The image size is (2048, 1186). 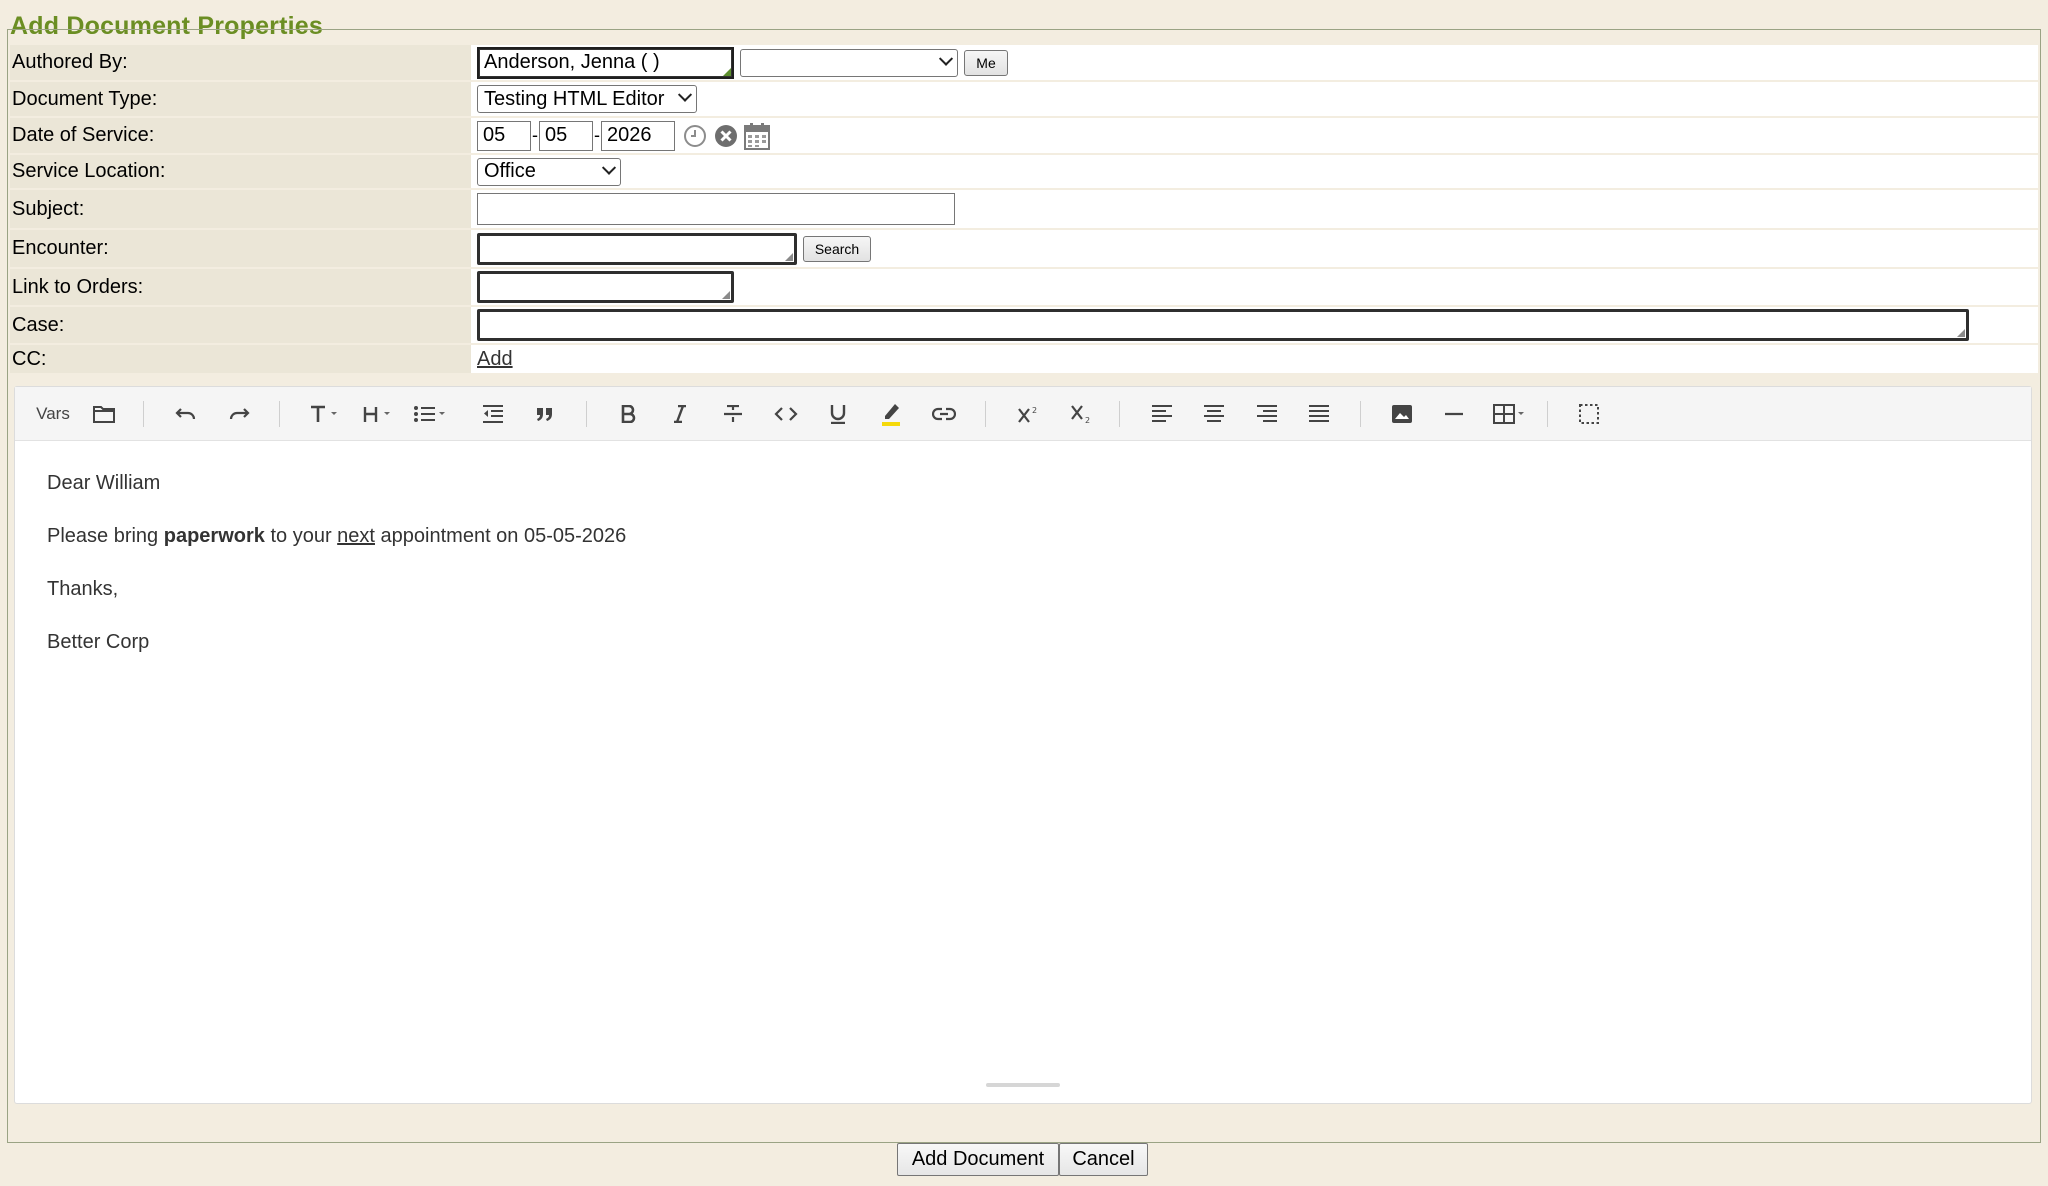 What do you see at coordinates (733, 414) in the screenshot?
I see `strikethrough-icon` at bounding box center [733, 414].